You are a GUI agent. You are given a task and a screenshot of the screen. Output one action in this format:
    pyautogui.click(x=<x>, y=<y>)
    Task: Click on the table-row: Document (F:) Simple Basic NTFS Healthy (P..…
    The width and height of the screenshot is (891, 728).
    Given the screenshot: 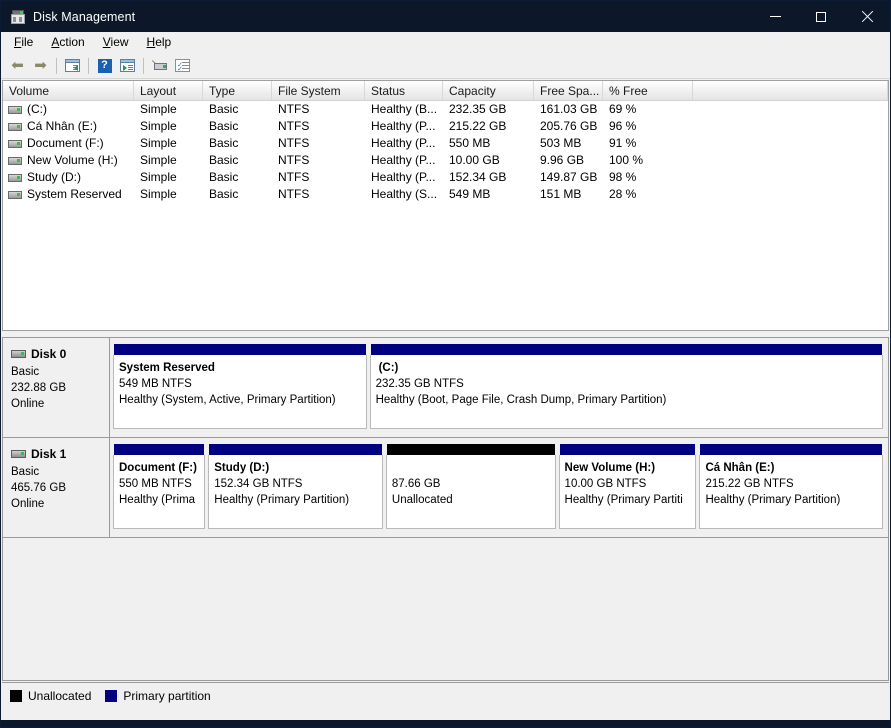 What is the action you would take?
    pyautogui.click(x=445, y=143)
    